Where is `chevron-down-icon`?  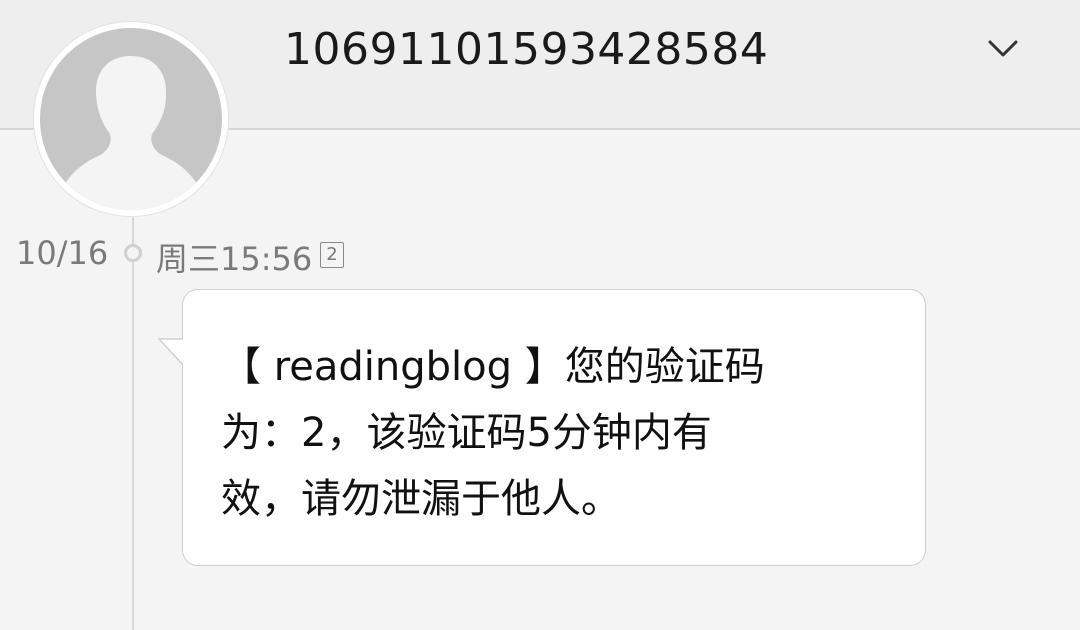 chevron-down-icon is located at coordinates (1003, 49).